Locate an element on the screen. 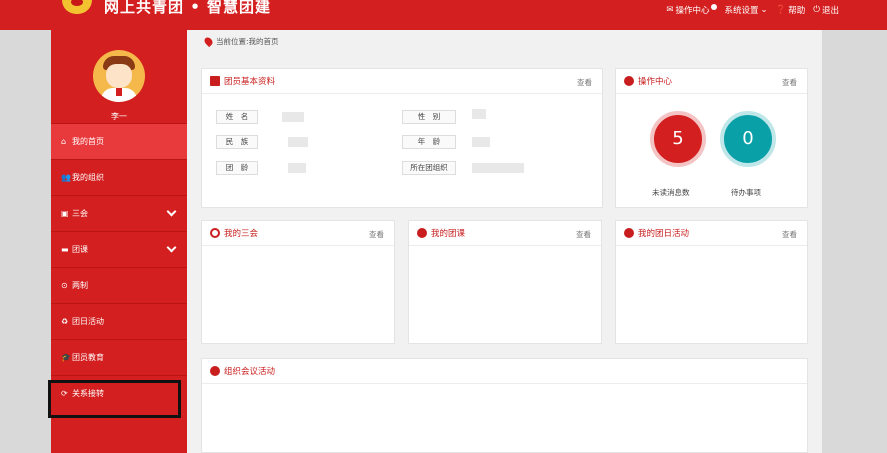 This screenshot has width=887, height=453. ops-center-label: 操作中心 is located at coordinates (692, 11).